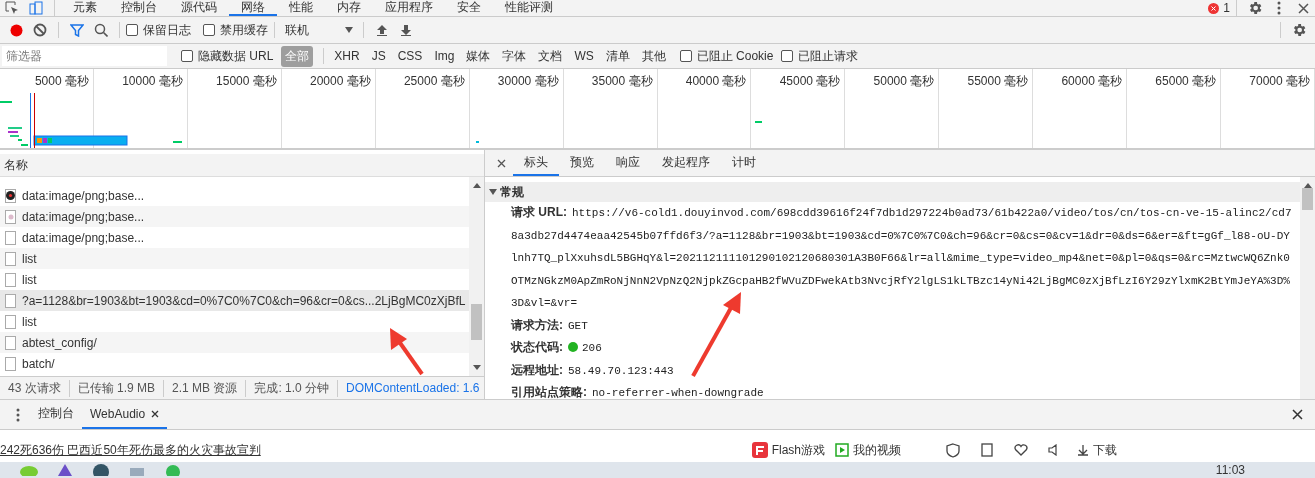  Describe the element at coordinates (842, 450) in the screenshot. I see `play-icon` at that location.